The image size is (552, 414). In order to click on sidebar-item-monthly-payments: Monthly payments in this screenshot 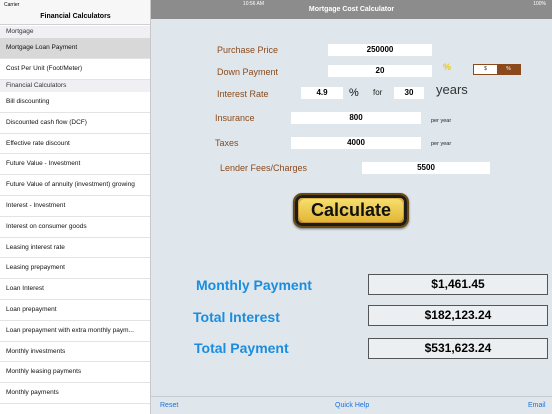, I will do `click(75, 393)`.